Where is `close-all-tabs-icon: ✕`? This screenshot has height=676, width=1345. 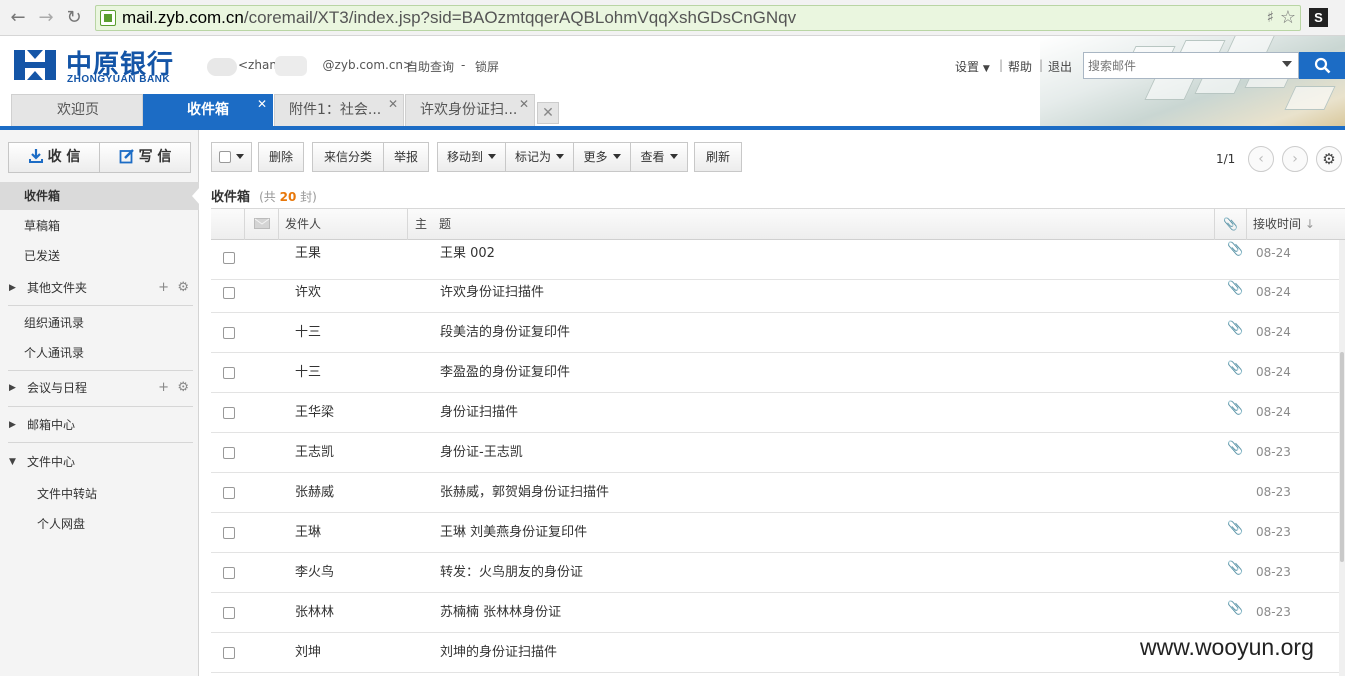 close-all-tabs-icon: ✕ is located at coordinates (548, 113).